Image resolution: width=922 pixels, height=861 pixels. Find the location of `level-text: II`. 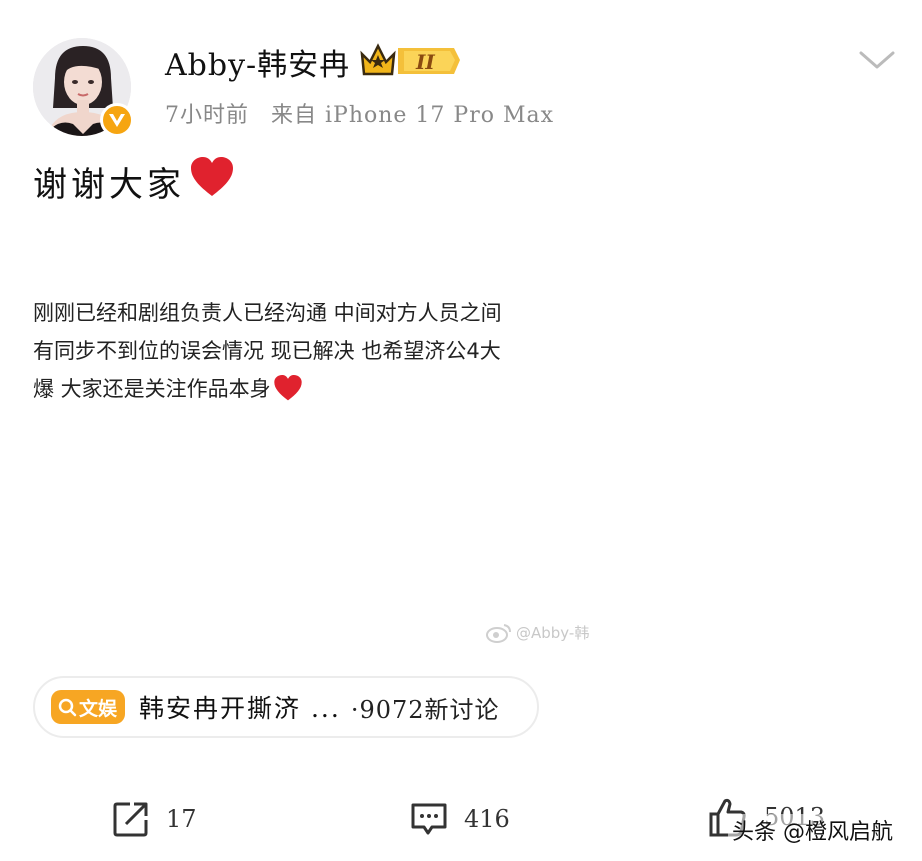

level-text: II is located at coordinates (425, 62).